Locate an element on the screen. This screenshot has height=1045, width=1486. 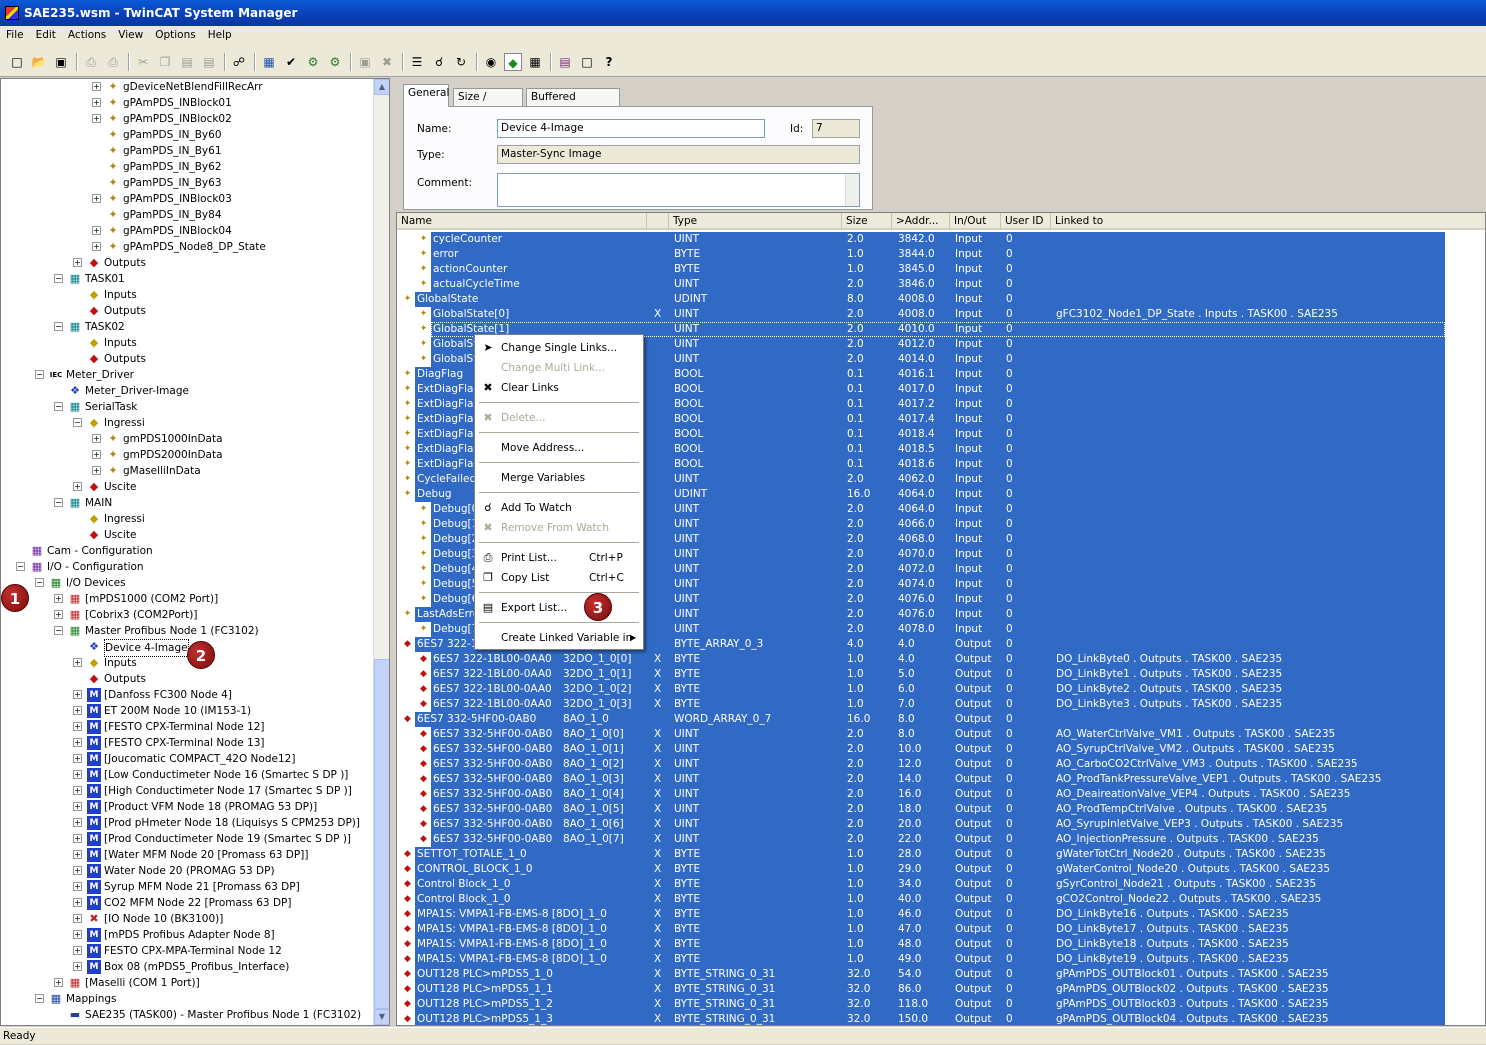
tree-item: ◆ Uscite is located at coordinates (186, 535).